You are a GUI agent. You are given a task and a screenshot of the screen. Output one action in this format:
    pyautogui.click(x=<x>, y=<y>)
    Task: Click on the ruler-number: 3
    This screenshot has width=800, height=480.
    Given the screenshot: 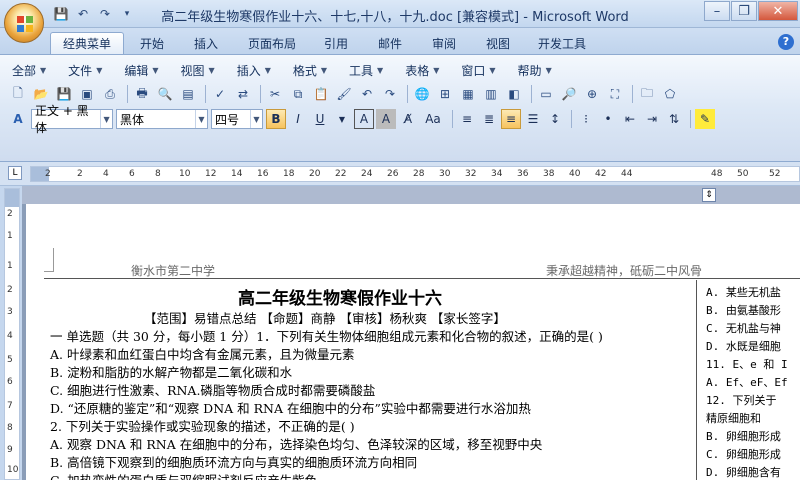 What is the action you would take?
    pyautogui.click(x=10, y=312)
    